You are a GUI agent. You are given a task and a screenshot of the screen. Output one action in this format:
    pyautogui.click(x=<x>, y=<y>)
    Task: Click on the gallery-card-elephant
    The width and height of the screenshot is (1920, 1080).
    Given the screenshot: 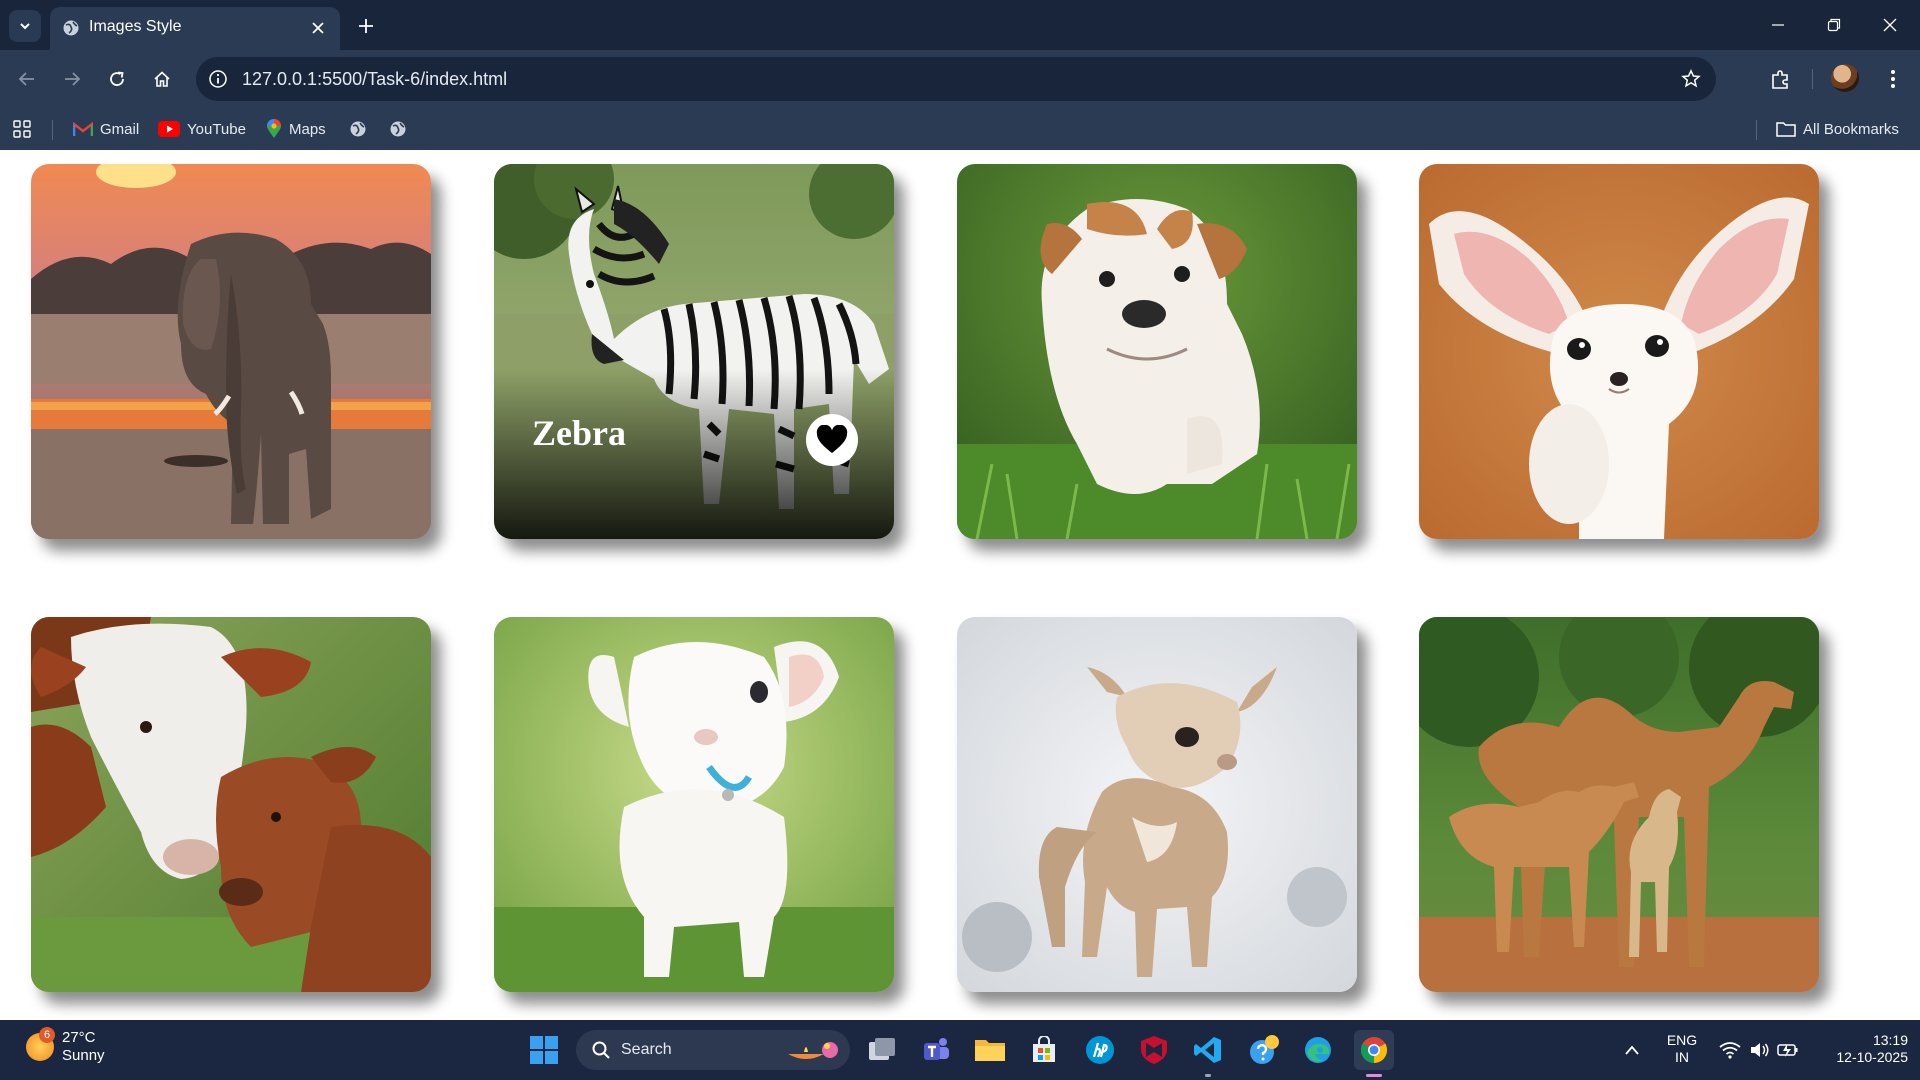 What is the action you would take?
    pyautogui.click(x=231, y=351)
    